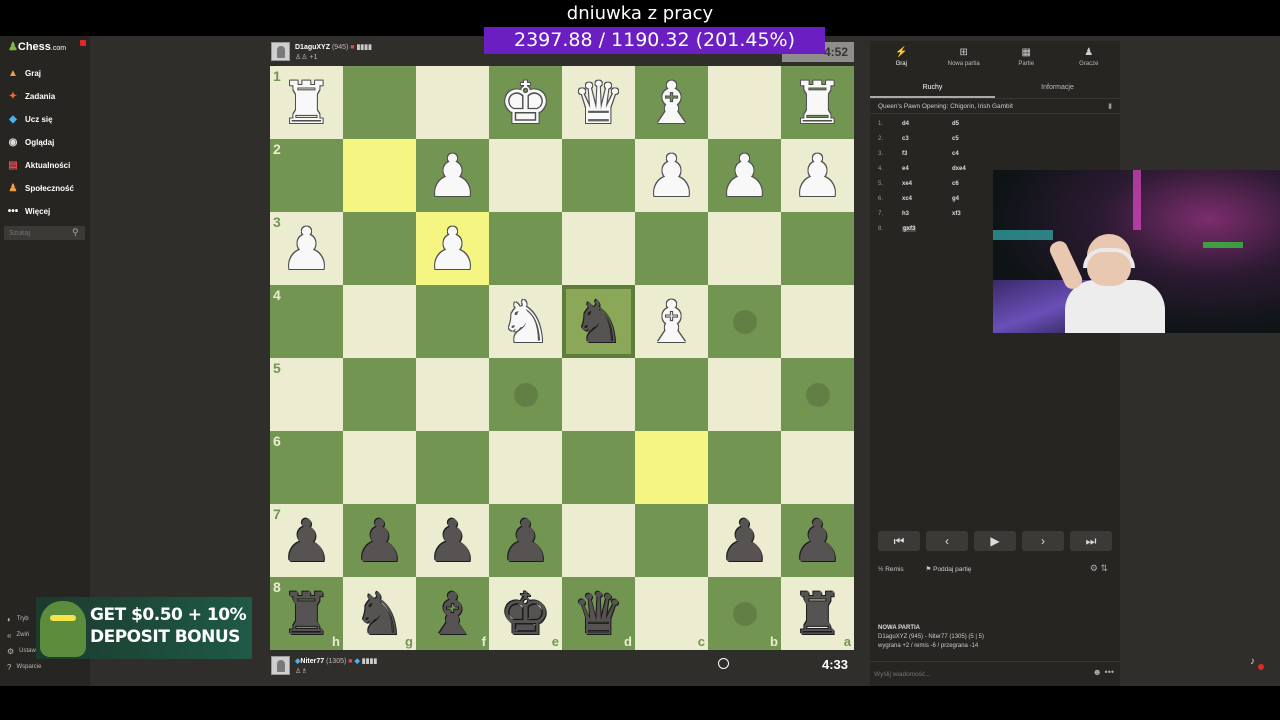 This screenshot has width=1280, height=720. I want to click on white-knight-icon: ♞, so click(526, 322).